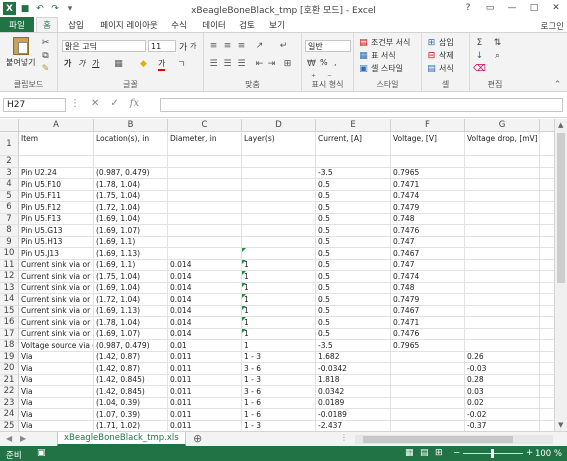  I want to click on tab-page-layout: 페이지 레이아웃, so click(129, 25).